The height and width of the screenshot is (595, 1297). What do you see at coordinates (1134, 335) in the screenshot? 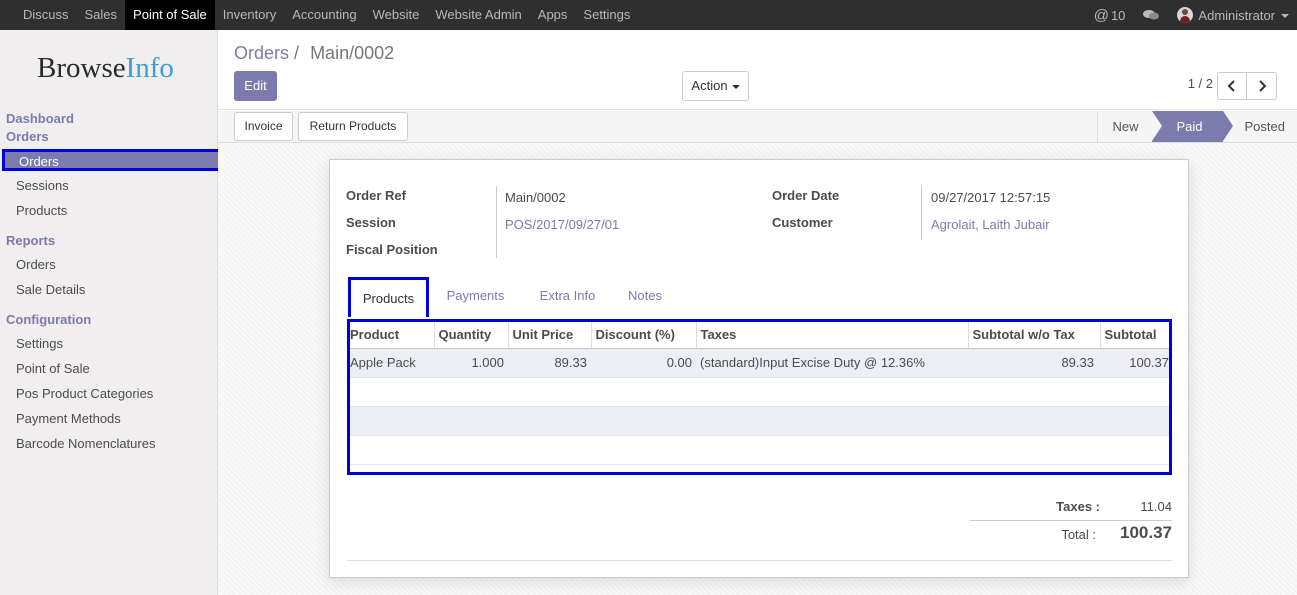
I see `column-header-subtotal: Subtotal` at bounding box center [1134, 335].